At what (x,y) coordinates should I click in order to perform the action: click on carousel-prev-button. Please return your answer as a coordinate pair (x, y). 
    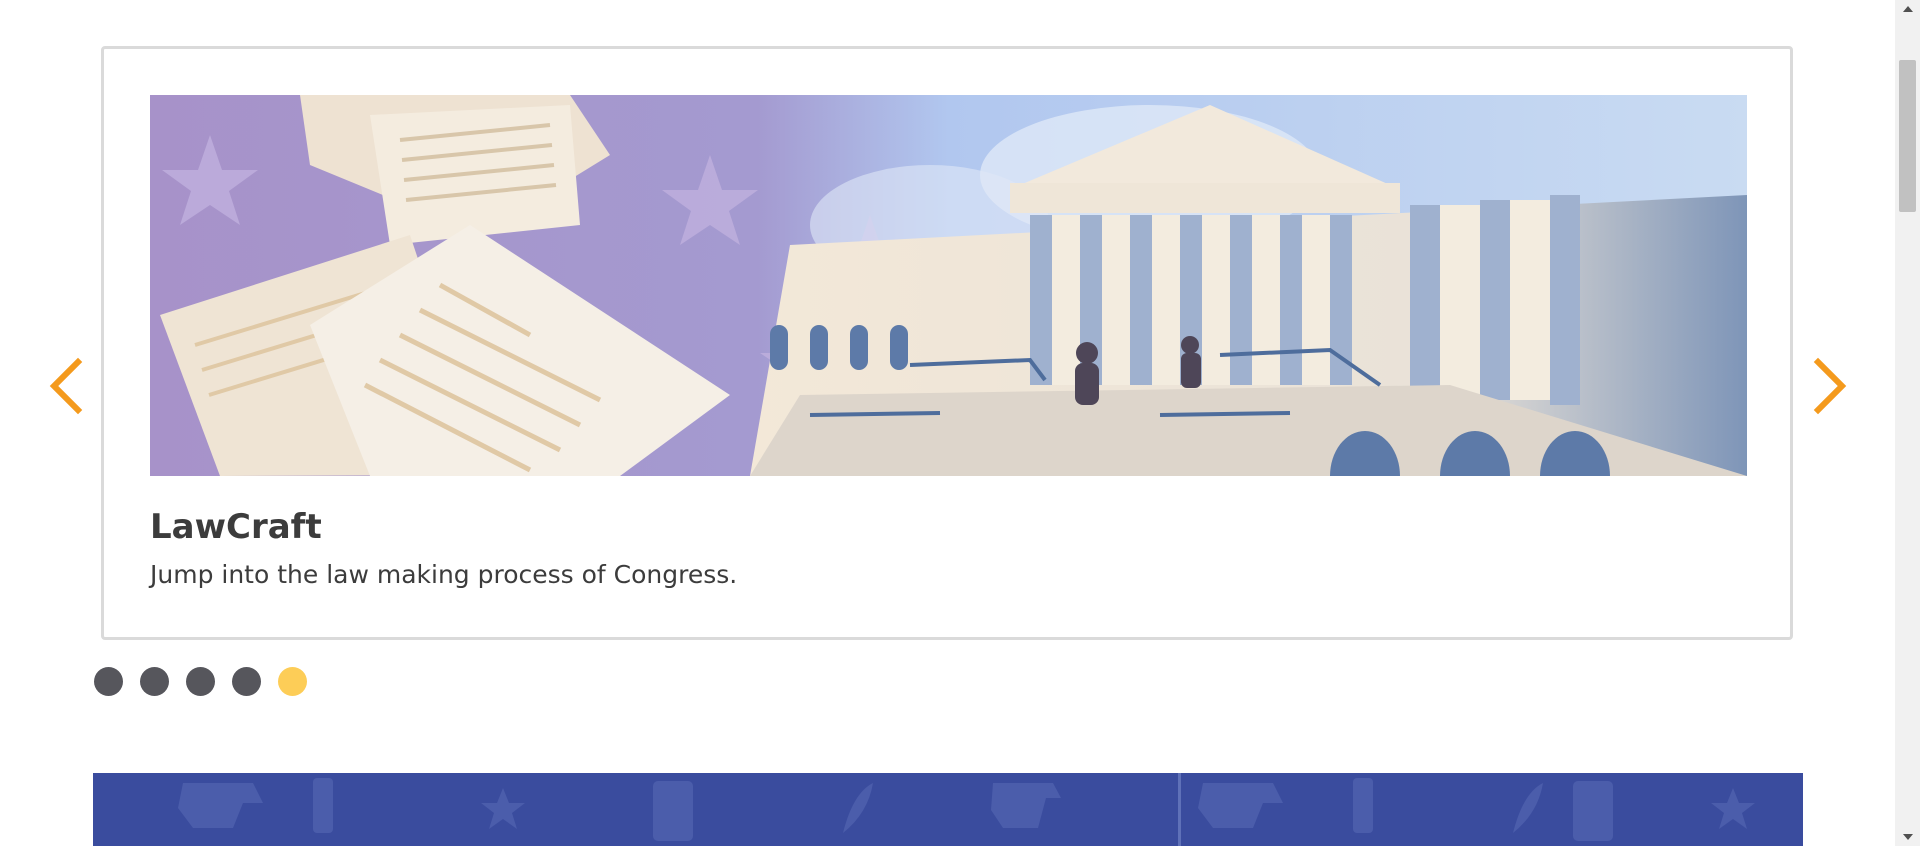
    Looking at the image, I should click on (66, 386).